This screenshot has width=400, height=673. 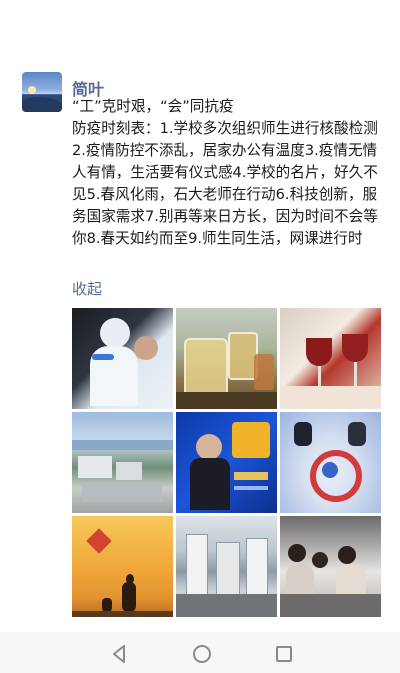 I want to click on classroom-photo, so click(x=330, y=566).